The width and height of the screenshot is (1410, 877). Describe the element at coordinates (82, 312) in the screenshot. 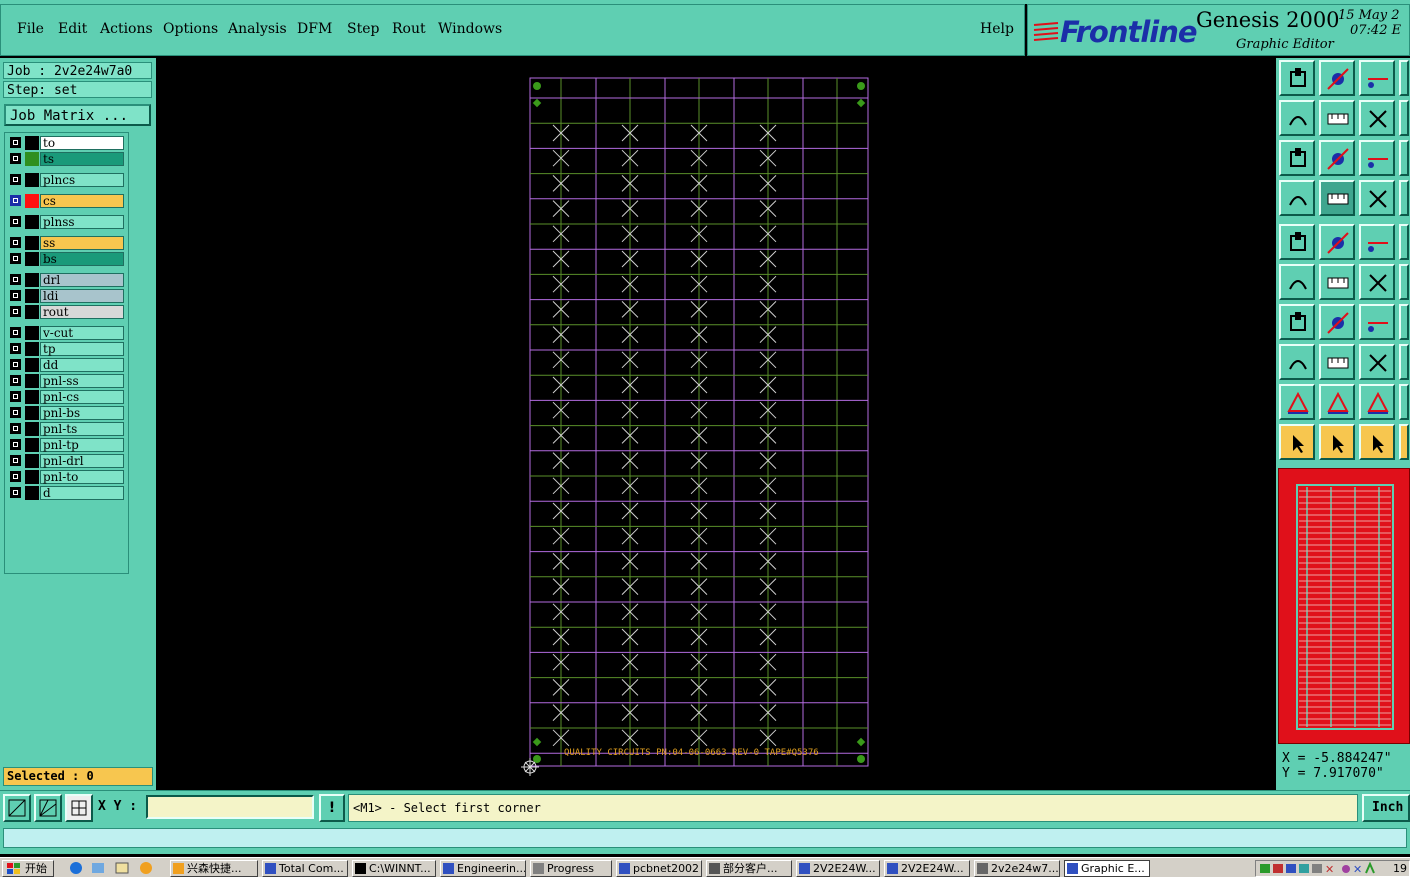

I see `layer-name: rout` at that location.